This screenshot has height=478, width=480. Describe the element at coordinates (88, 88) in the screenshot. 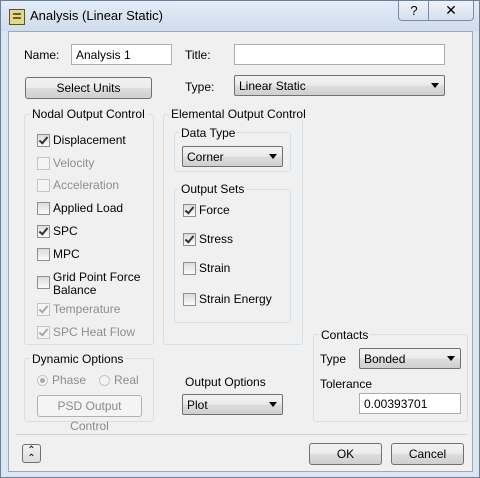

I see `select-units-button: Select Units` at that location.